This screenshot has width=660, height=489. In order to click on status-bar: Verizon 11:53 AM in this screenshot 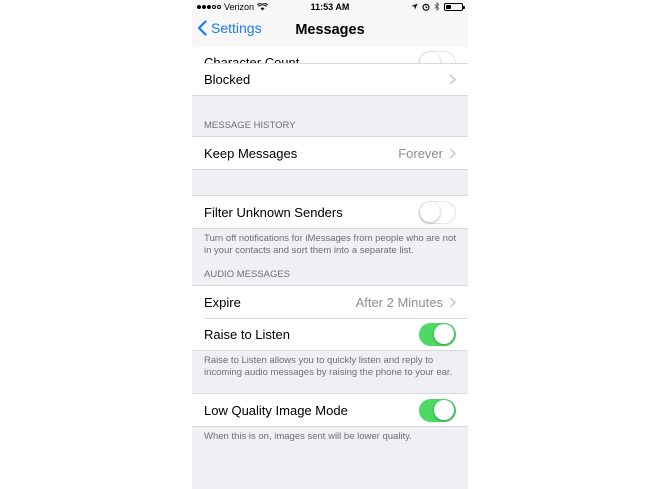, I will do `click(330, 7)`.